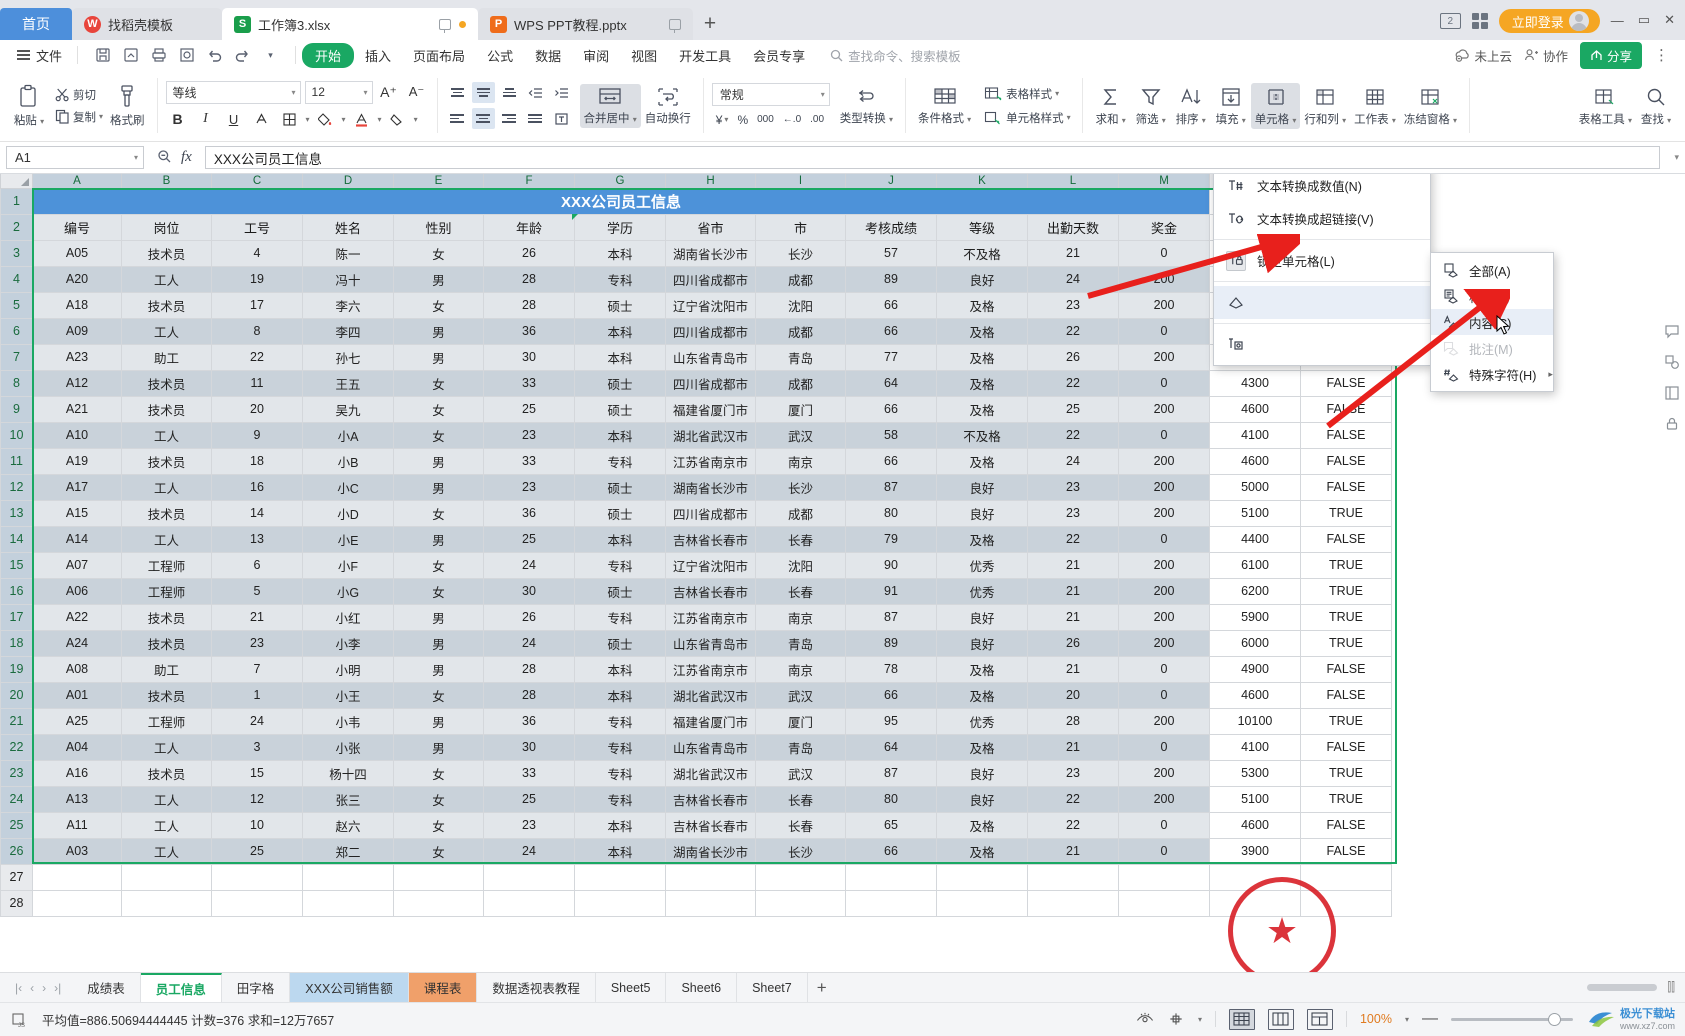 This screenshot has height=1036, width=1685. Describe the element at coordinates (77, 799) in the screenshot. I see `cell: A13` at that location.